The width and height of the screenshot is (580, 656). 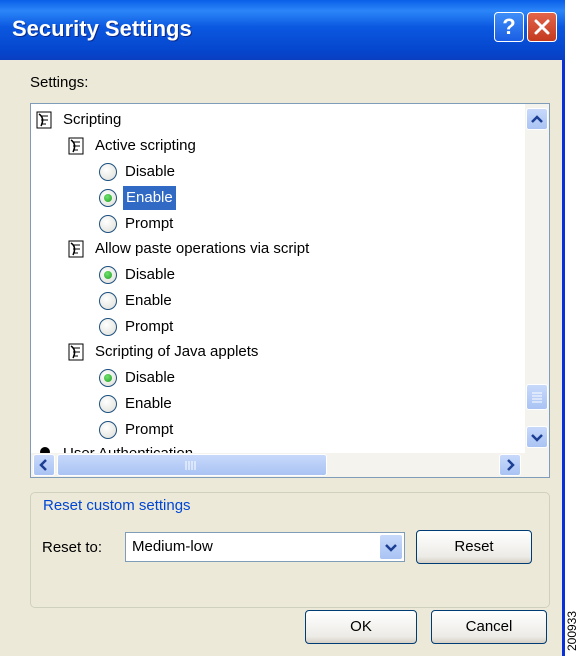 What do you see at coordinates (282, 30) in the screenshot?
I see `title-bar: Security Settings ?` at bounding box center [282, 30].